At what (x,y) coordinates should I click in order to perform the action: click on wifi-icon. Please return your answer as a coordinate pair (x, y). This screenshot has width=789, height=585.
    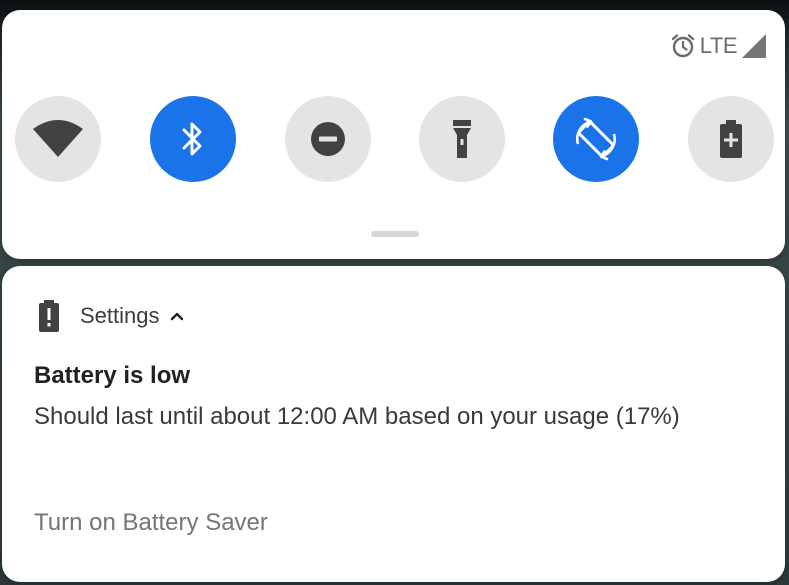
    Looking at the image, I should click on (58, 139).